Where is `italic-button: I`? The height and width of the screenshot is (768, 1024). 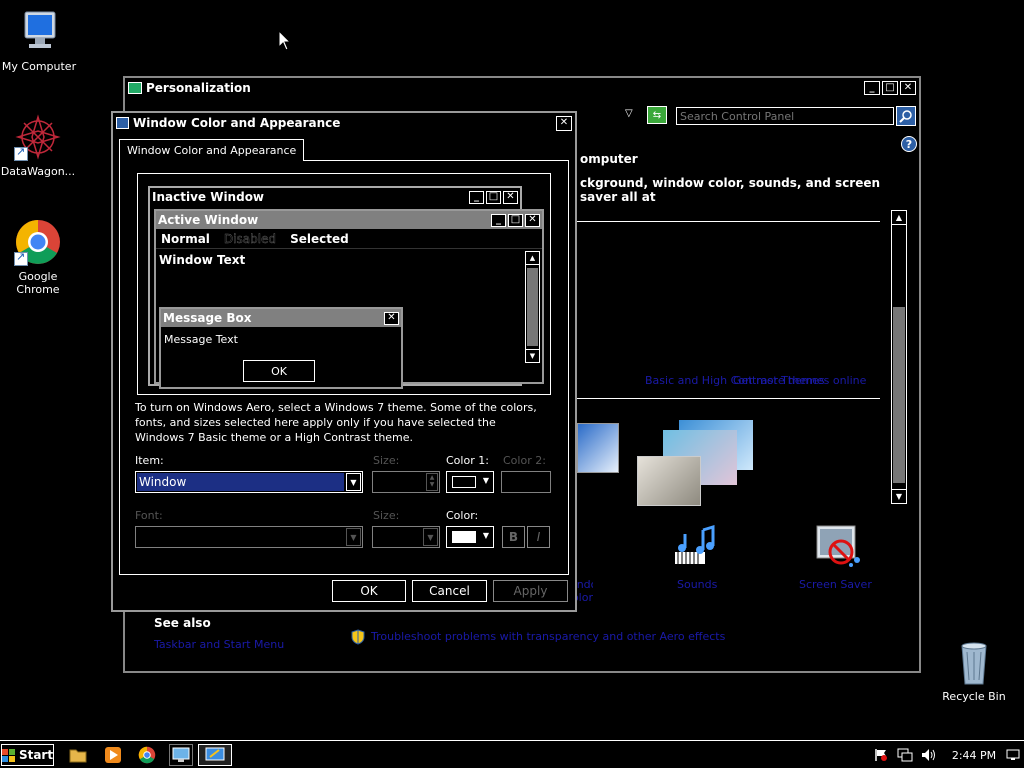
italic-button: I is located at coordinates (538, 537).